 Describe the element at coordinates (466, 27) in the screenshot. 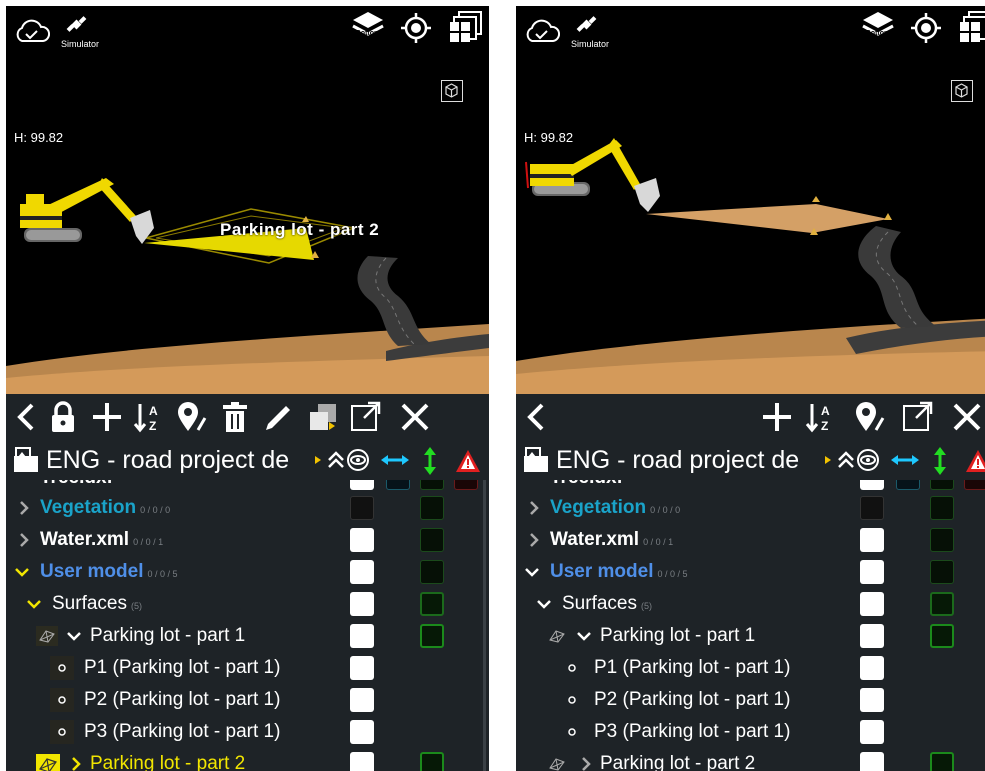

I see `views-icon` at that location.